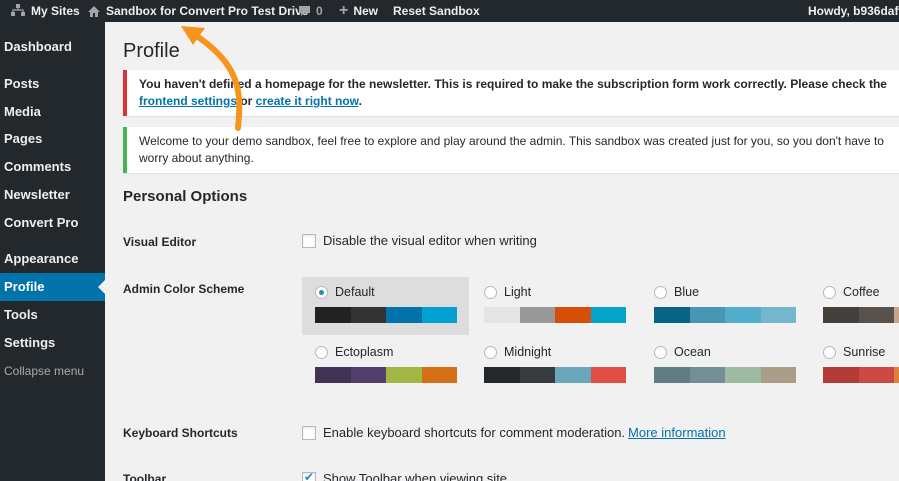  Describe the element at coordinates (18, 10) in the screenshot. I see `network-sites-icon` at that location.